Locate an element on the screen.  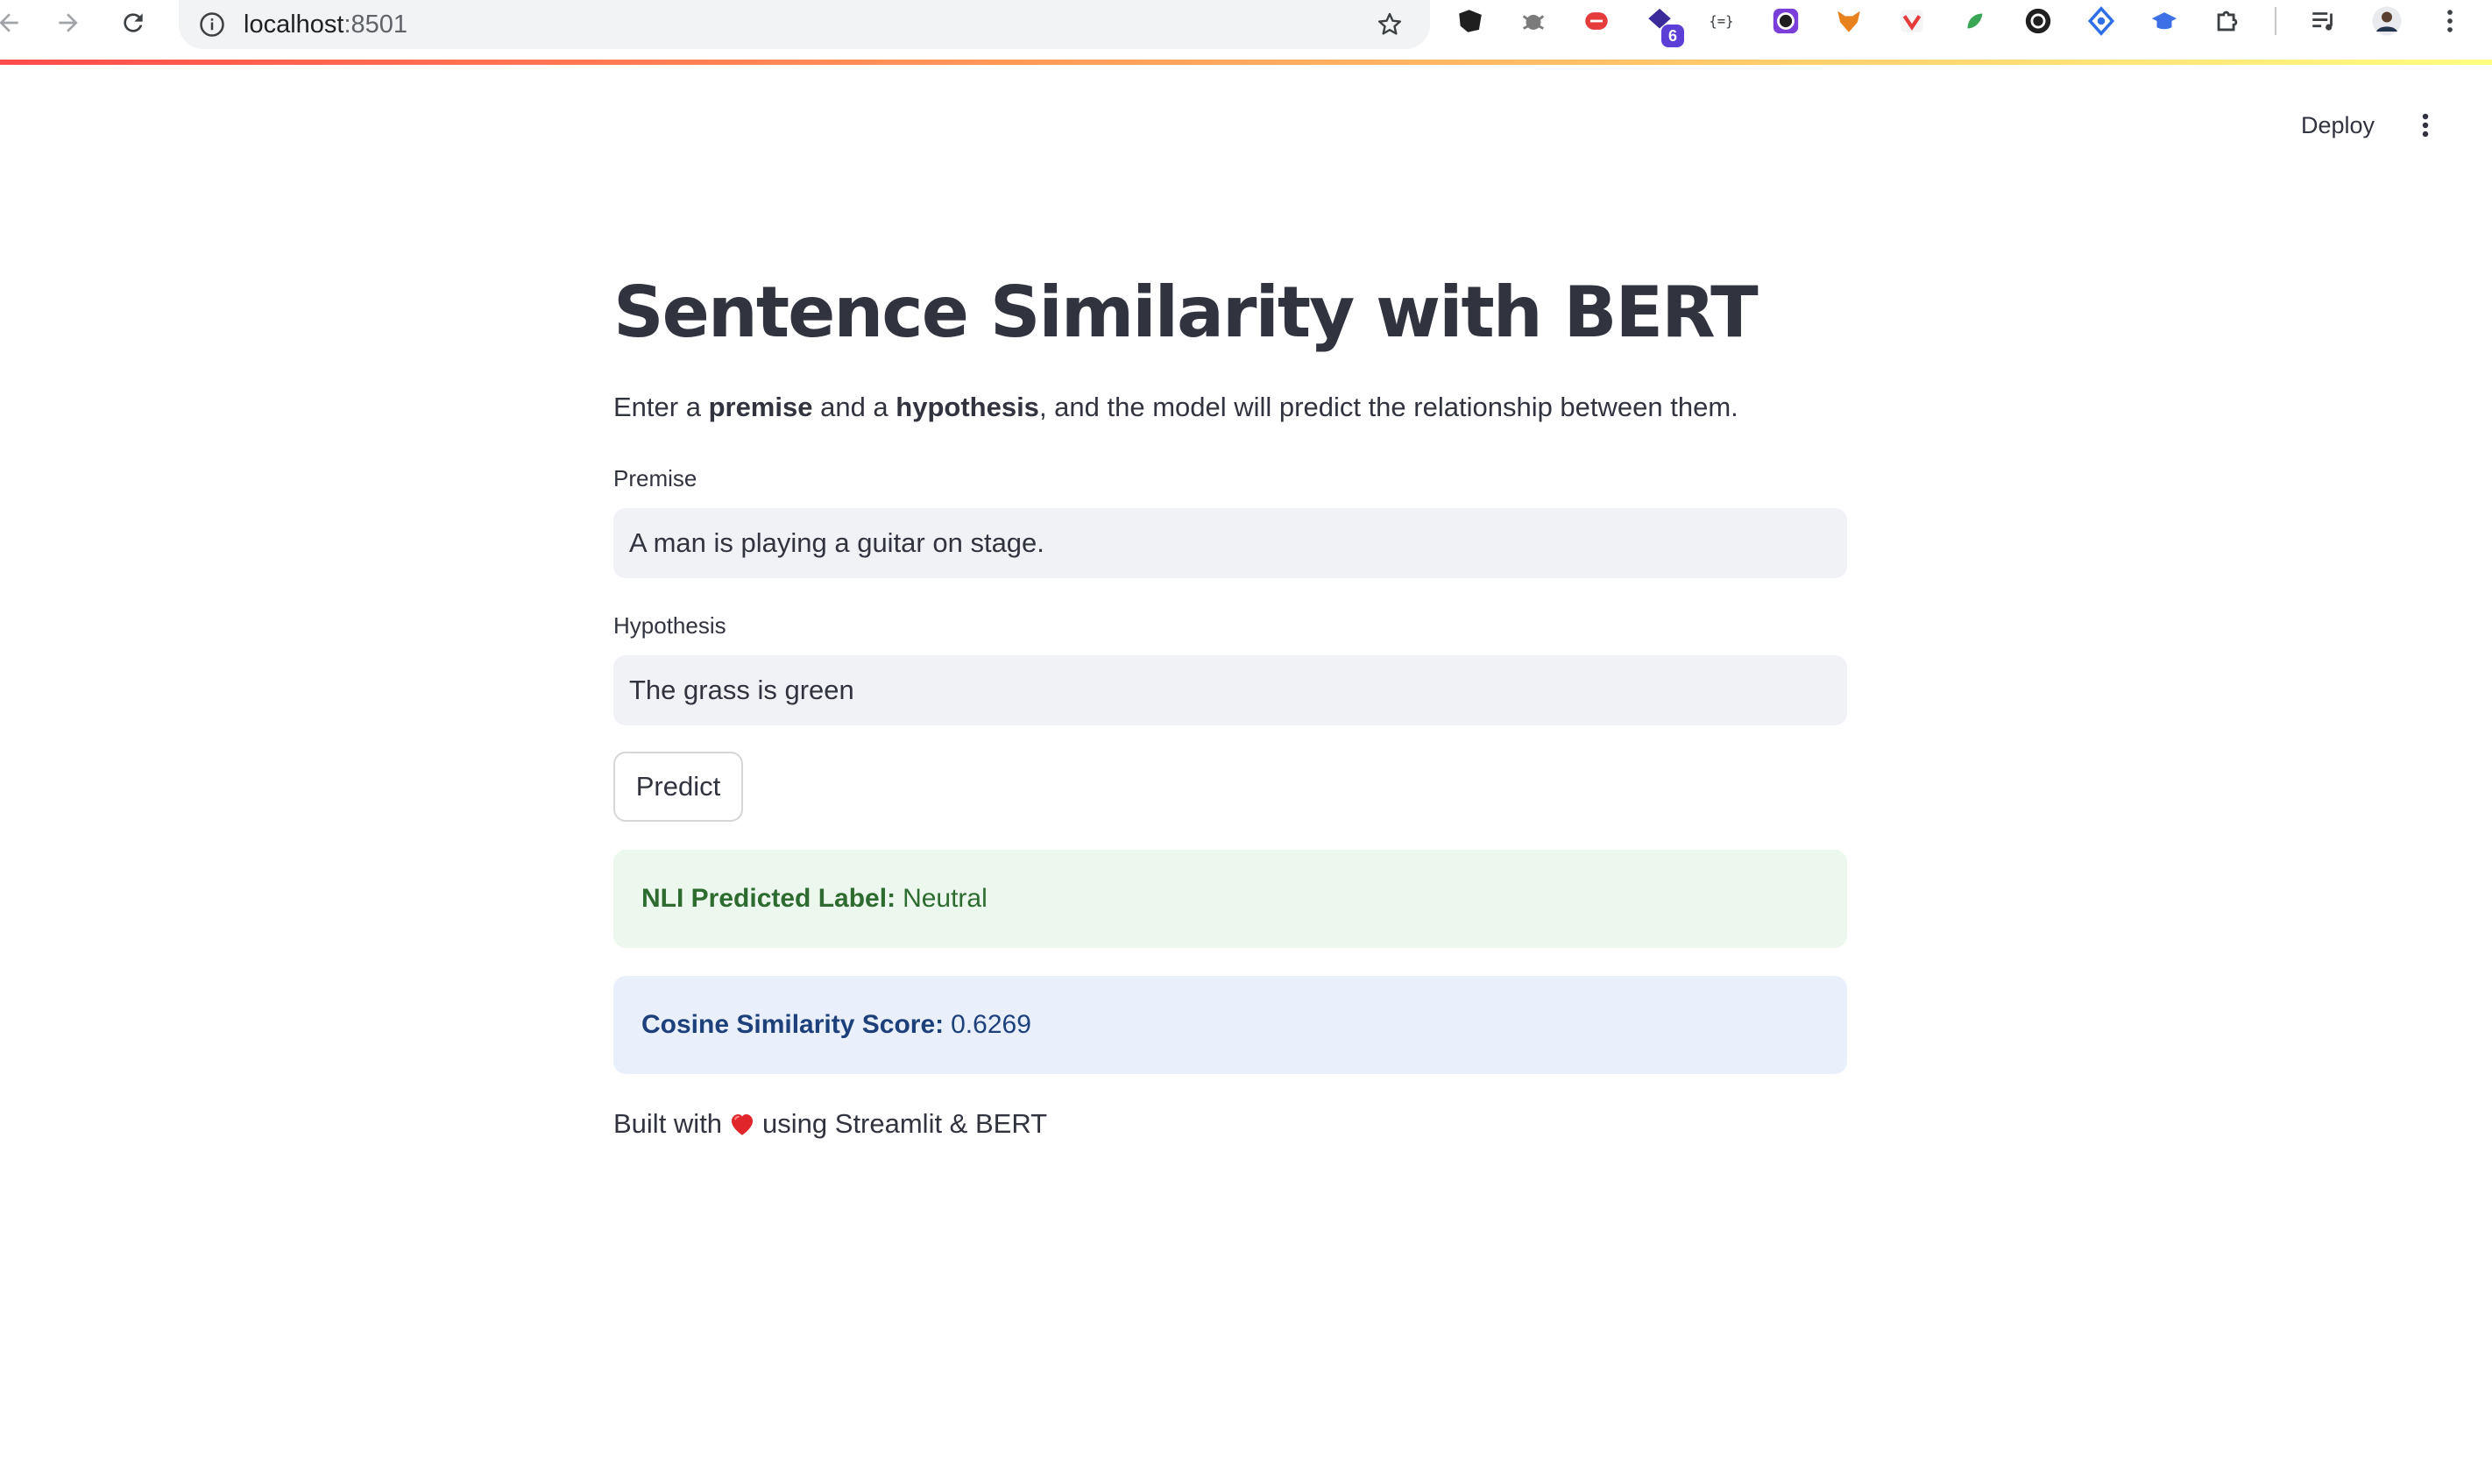
profile-avatar-icon is located at coordinates (2387, 21).